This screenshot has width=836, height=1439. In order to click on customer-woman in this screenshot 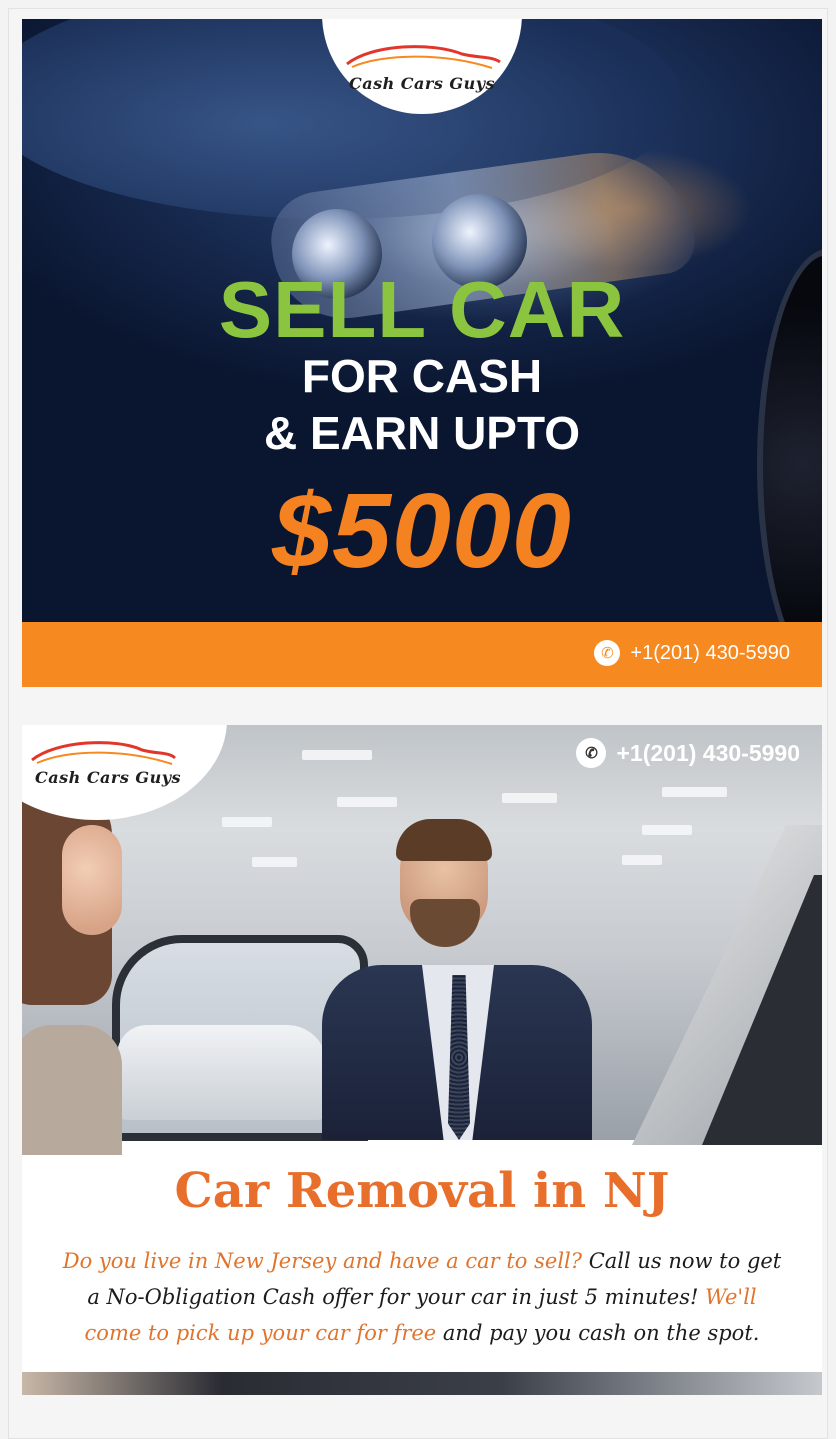, I will do `click(82, 970)`.